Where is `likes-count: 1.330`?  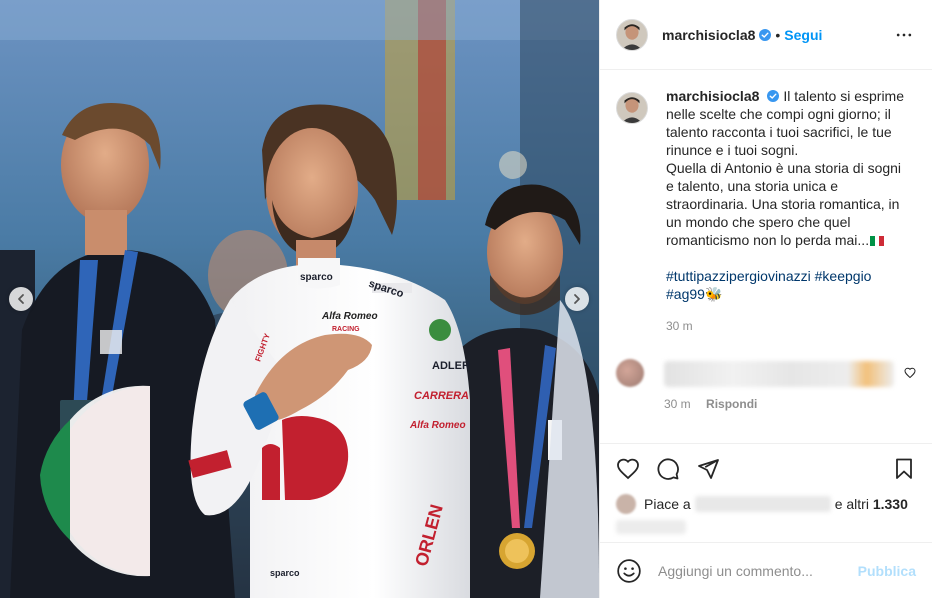 likes-count: 1.330 is located at coordinates (890, 504).